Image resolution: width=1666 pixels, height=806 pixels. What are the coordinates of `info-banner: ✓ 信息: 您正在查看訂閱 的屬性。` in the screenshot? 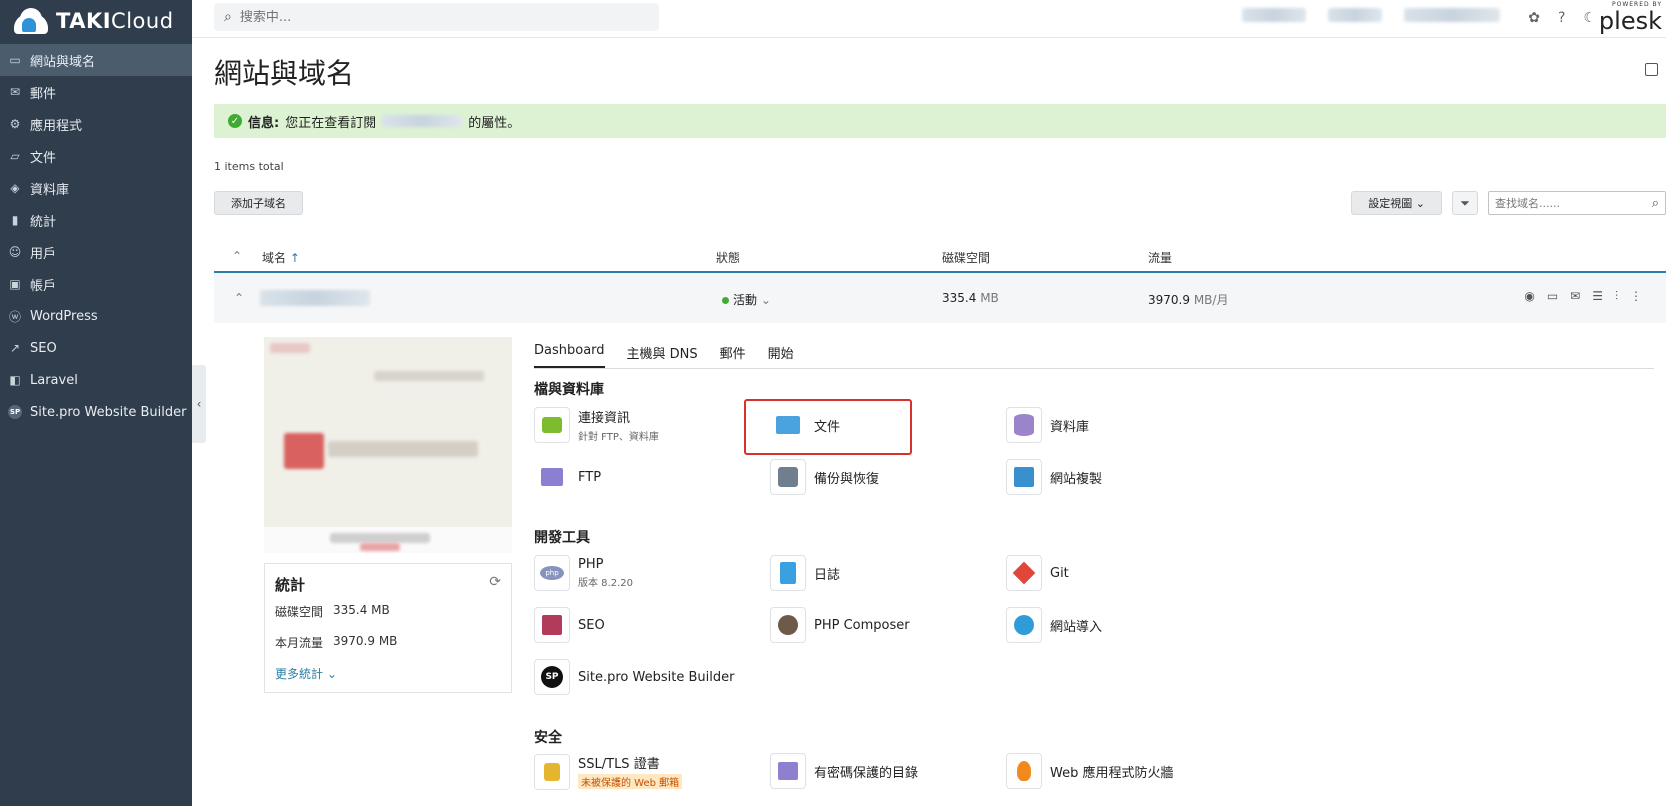 It's located at (940, 121).